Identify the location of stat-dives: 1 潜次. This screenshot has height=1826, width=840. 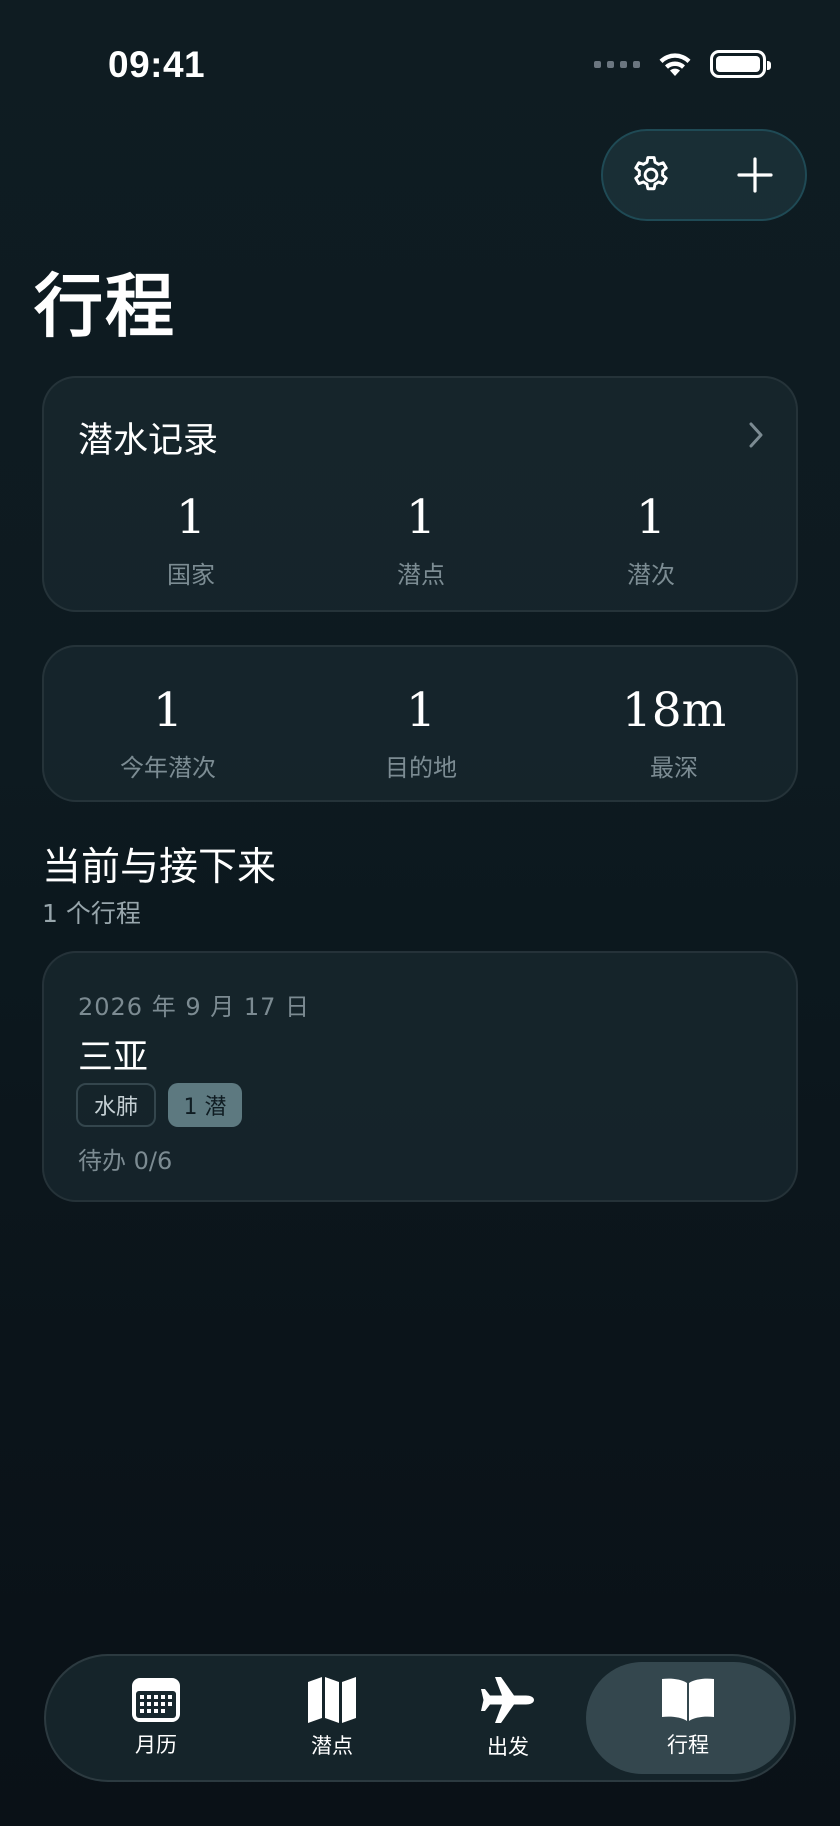
(651, 542).